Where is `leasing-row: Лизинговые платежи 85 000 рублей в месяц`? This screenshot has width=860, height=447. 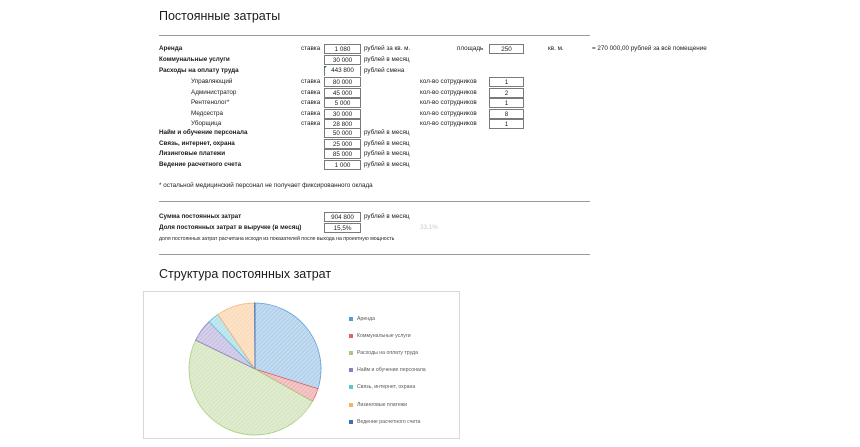 leasing-row: Лизинговые платежи 85 000 рублей в месяц is located at coordinates (430, 154).